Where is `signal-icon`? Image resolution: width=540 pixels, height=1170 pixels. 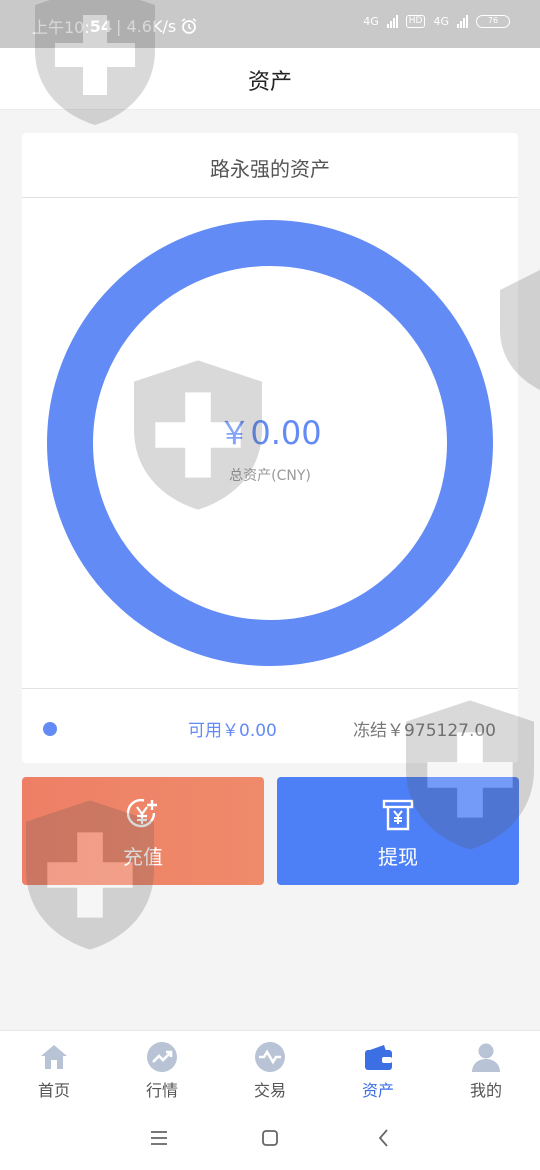
signal-icon is located at coordinates (392, 21).